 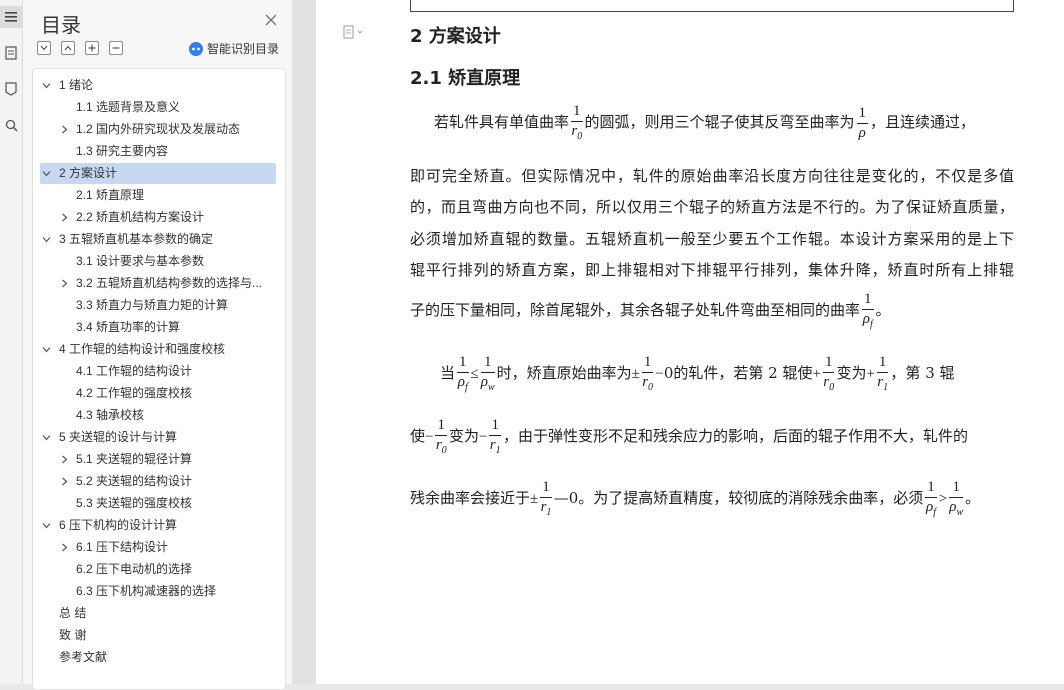 I want to click on outline-item-label: 5.3 夹送辊的强度校核, so click(x=134, y=503).